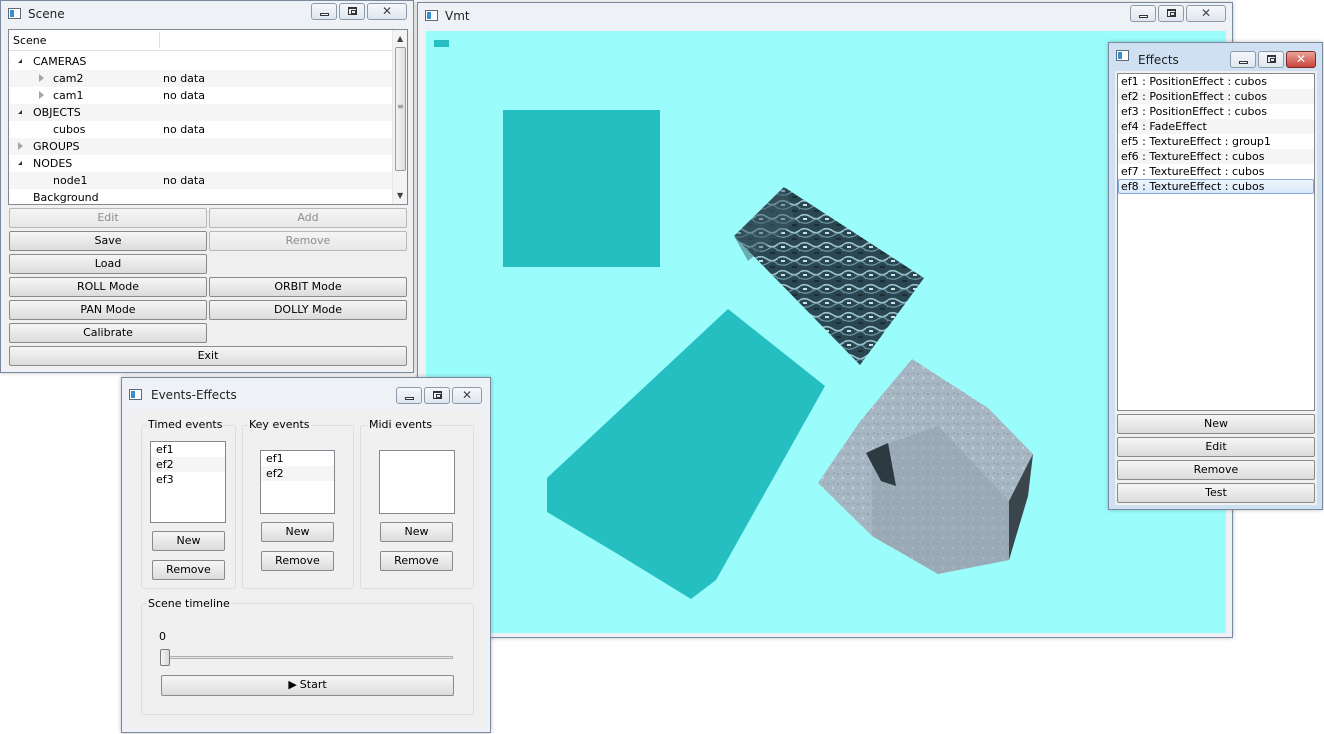 This screenshot has height=734, width=1324. Describe the element at coordinates (1216, 141) in the screenshot. I see `effect-item: ef5 : TextureEffect : group1` at that location.